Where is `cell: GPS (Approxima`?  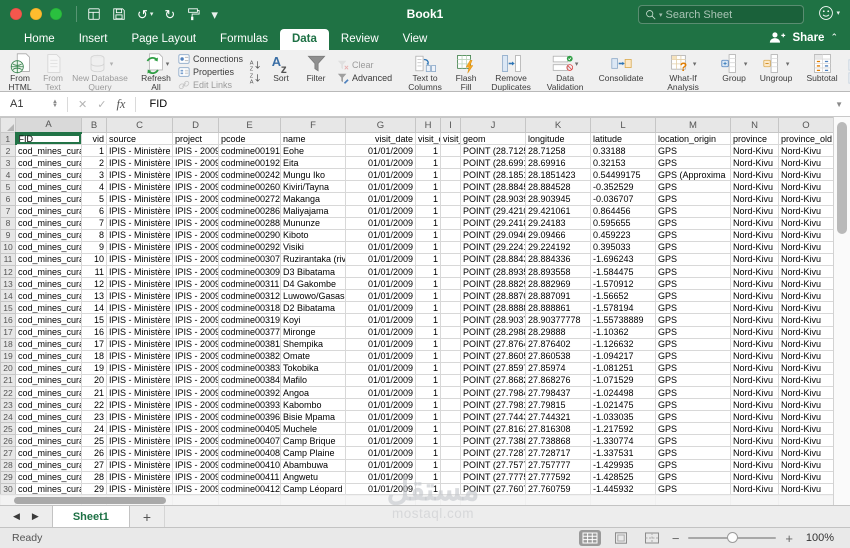 cell: GPS (Approxima is located at coordinates (693, 175).